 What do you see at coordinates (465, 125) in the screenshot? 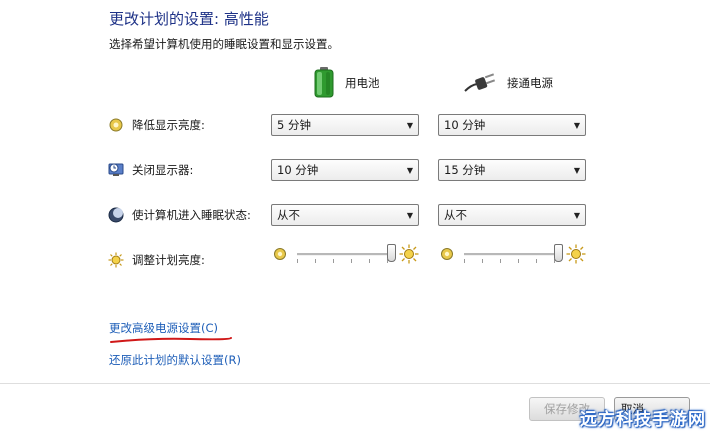
I see `dim-display-plugged-value: 10 分钟` at bounding box center [465, 125].